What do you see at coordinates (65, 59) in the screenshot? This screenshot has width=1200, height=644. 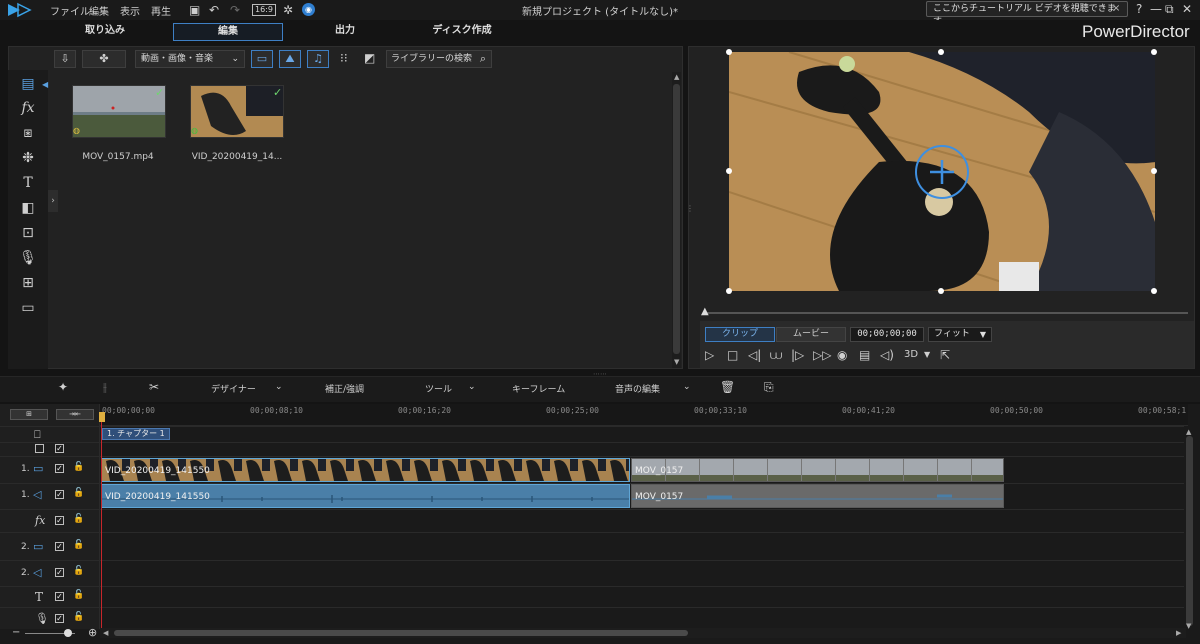 I see `import-media-button: ⇩` at bounding box center [65, 59].